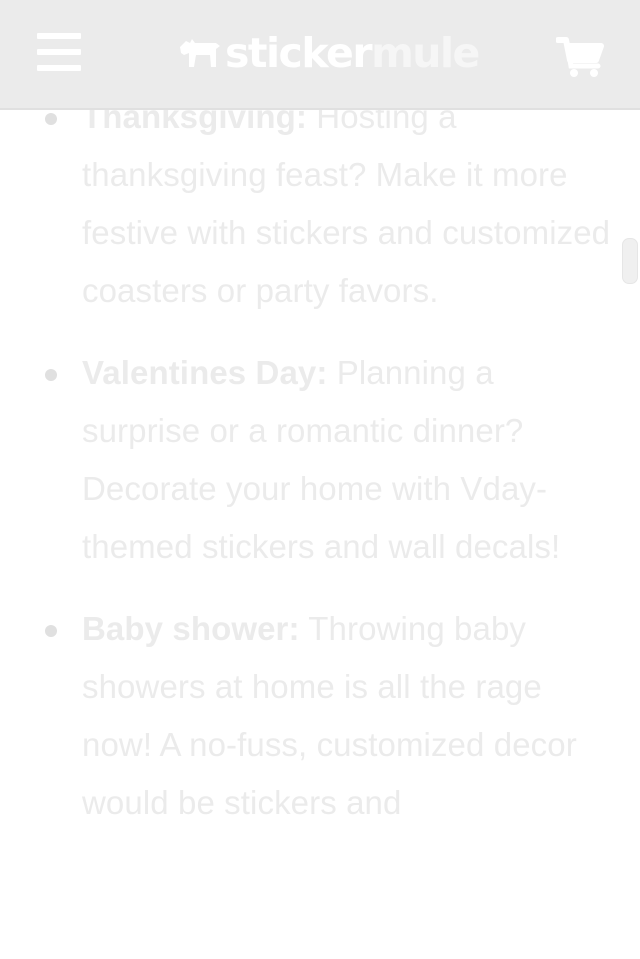 Image resolution: width=640 pixels, height=959 pixels. Describe the element at coordinates (59, 53) in the screenshot. I see `hamburger-menu-icon` at that location.